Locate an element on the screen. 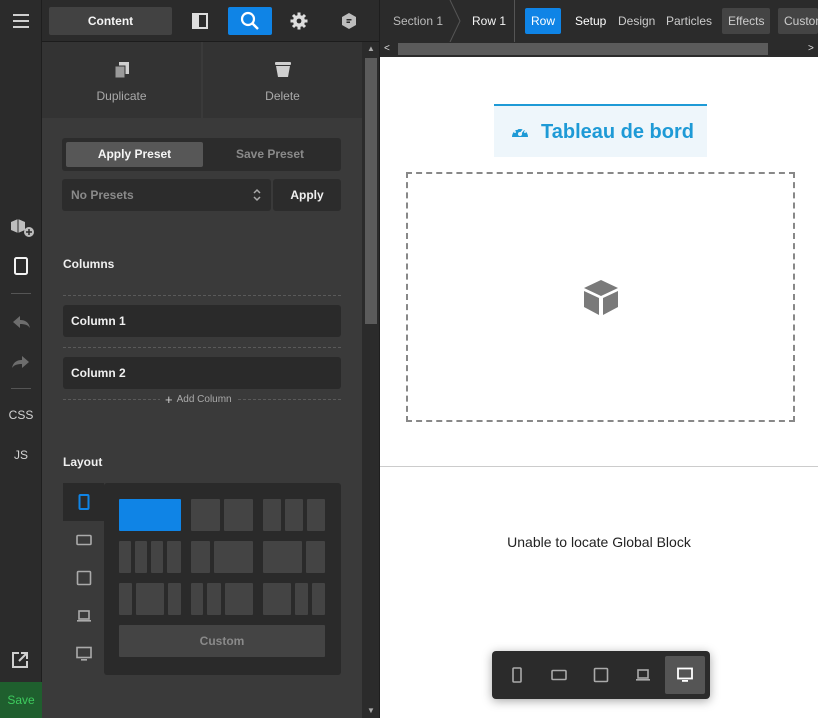 The width and height of the screenshot is (818, 718). columns-title: Columns is located at coordinates (89, 264).